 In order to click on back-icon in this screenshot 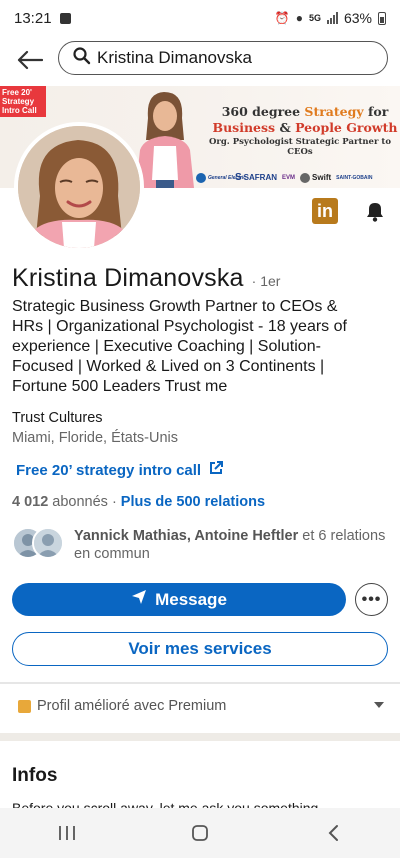, I will do `click(333, 833)`.